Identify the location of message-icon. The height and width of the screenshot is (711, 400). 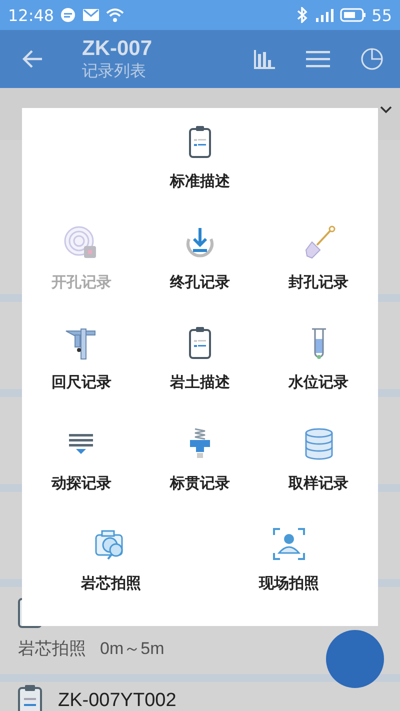
(68, 15).